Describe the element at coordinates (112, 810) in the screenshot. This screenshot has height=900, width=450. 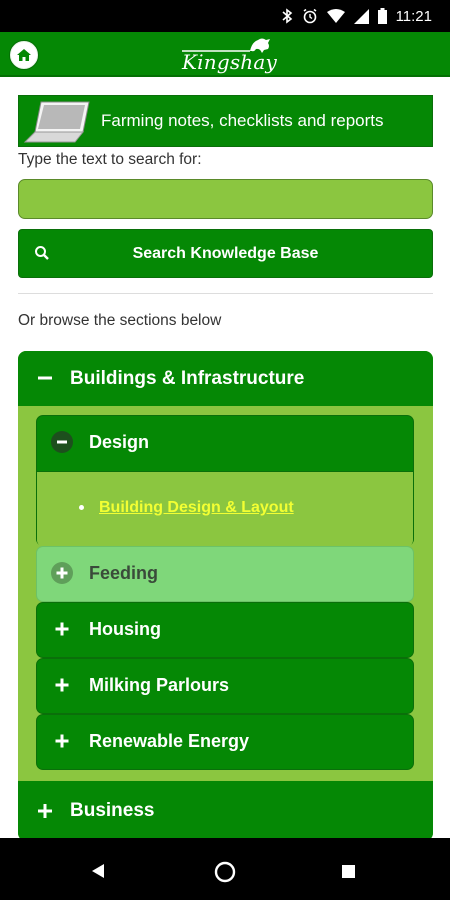
I see `section-label: Business` at that location.